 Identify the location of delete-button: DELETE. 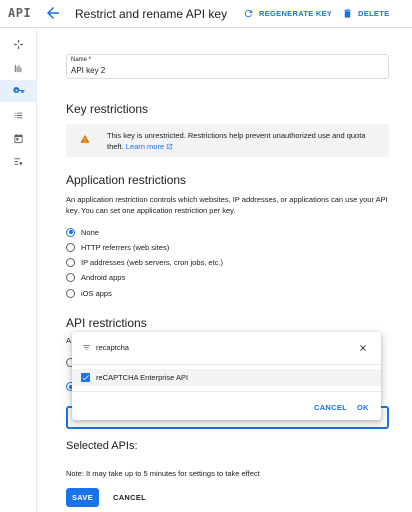
(365, 13).